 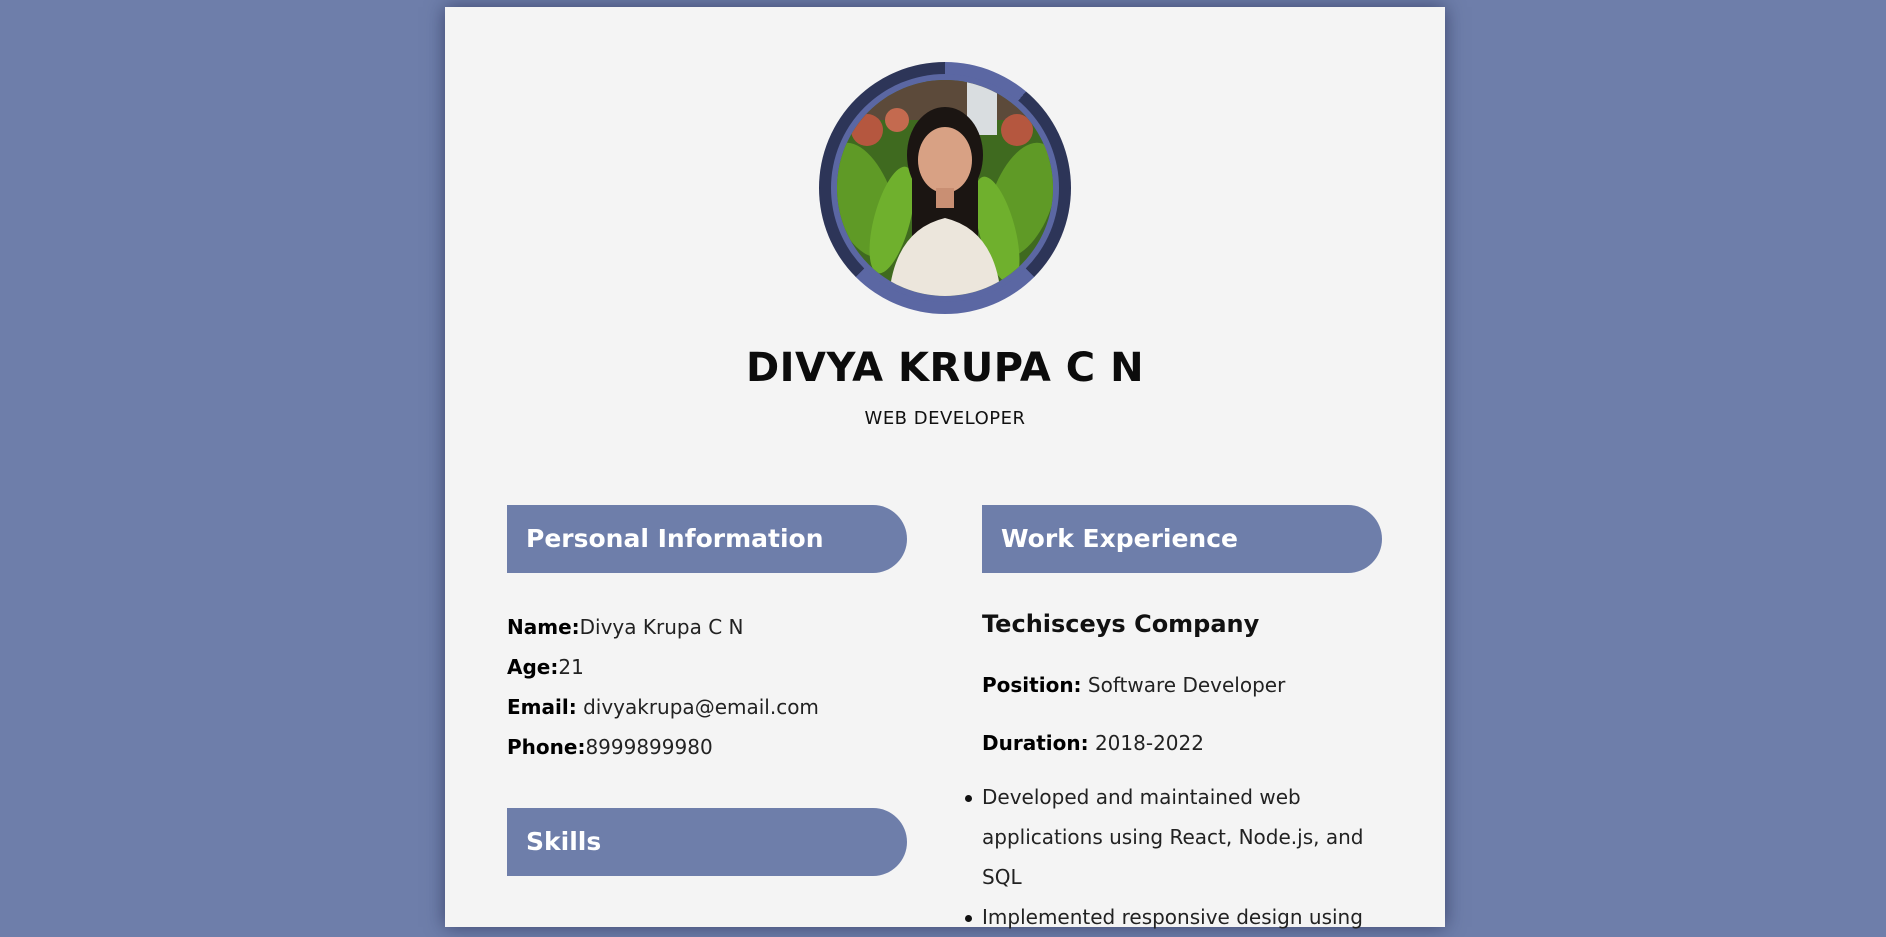 I want to click on info-name-label: Name:, so click(x=543, y=627).